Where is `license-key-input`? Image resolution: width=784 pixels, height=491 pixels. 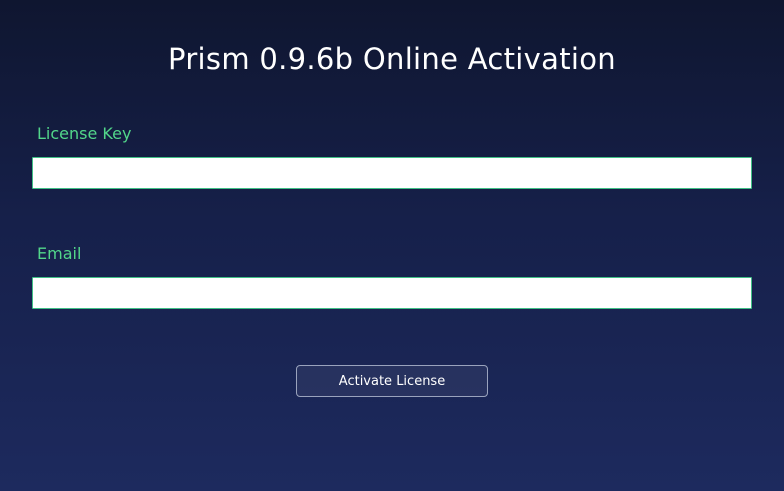 license-key-input is located at coordinates (392, 173).